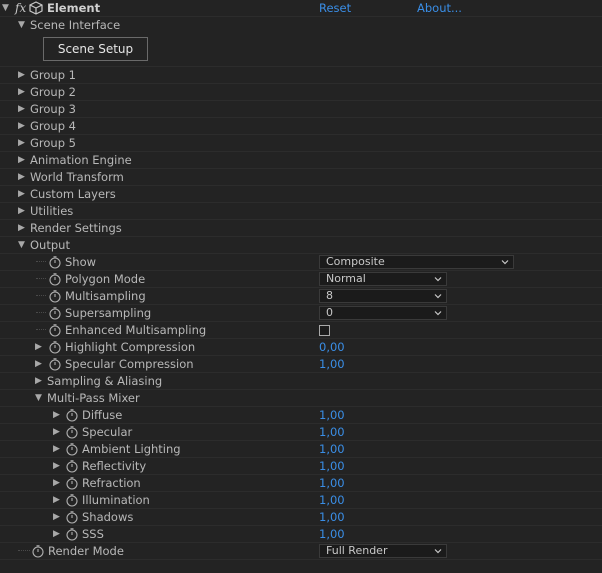 The width and height of the screenshot is (602, 573). Describe the element at coordinates (75, 25) in the screenshot. I see `scene-interface-label: Scene Interface` at that location.